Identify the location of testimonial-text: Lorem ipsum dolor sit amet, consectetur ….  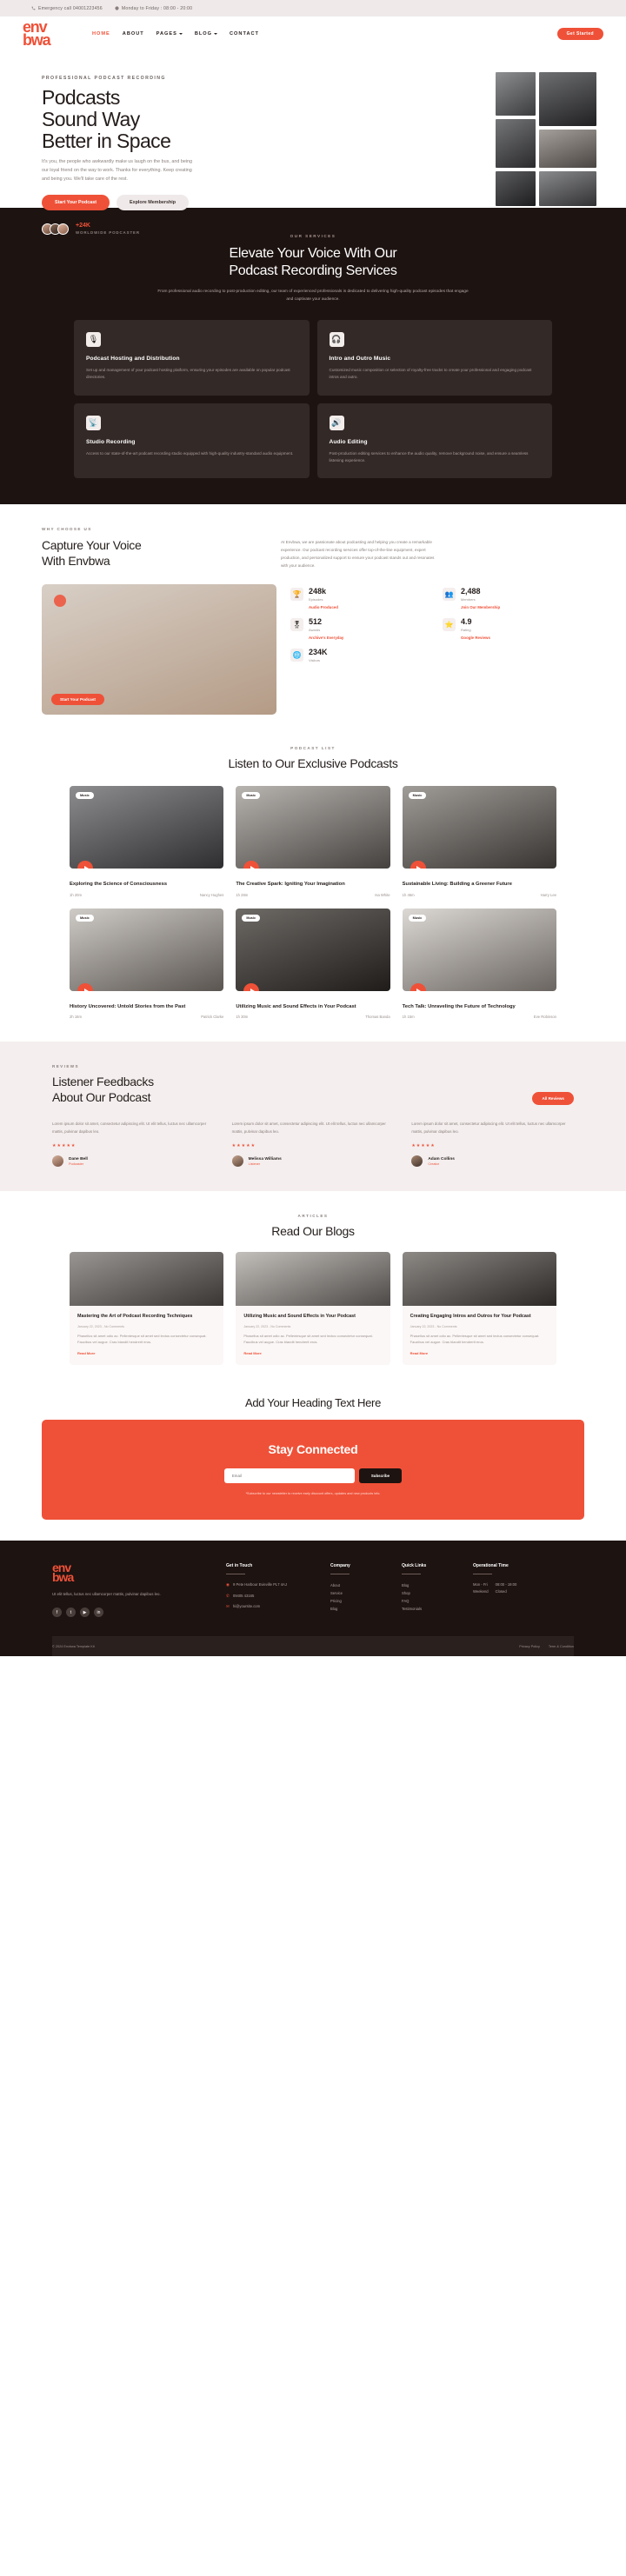
(309, 1128).